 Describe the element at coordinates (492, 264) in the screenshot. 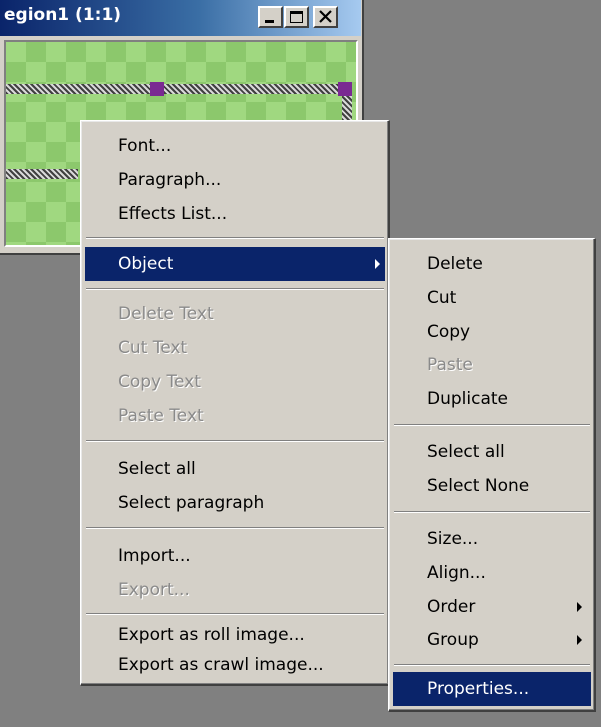

I see `submenu-item-delete: Delete` at that location.